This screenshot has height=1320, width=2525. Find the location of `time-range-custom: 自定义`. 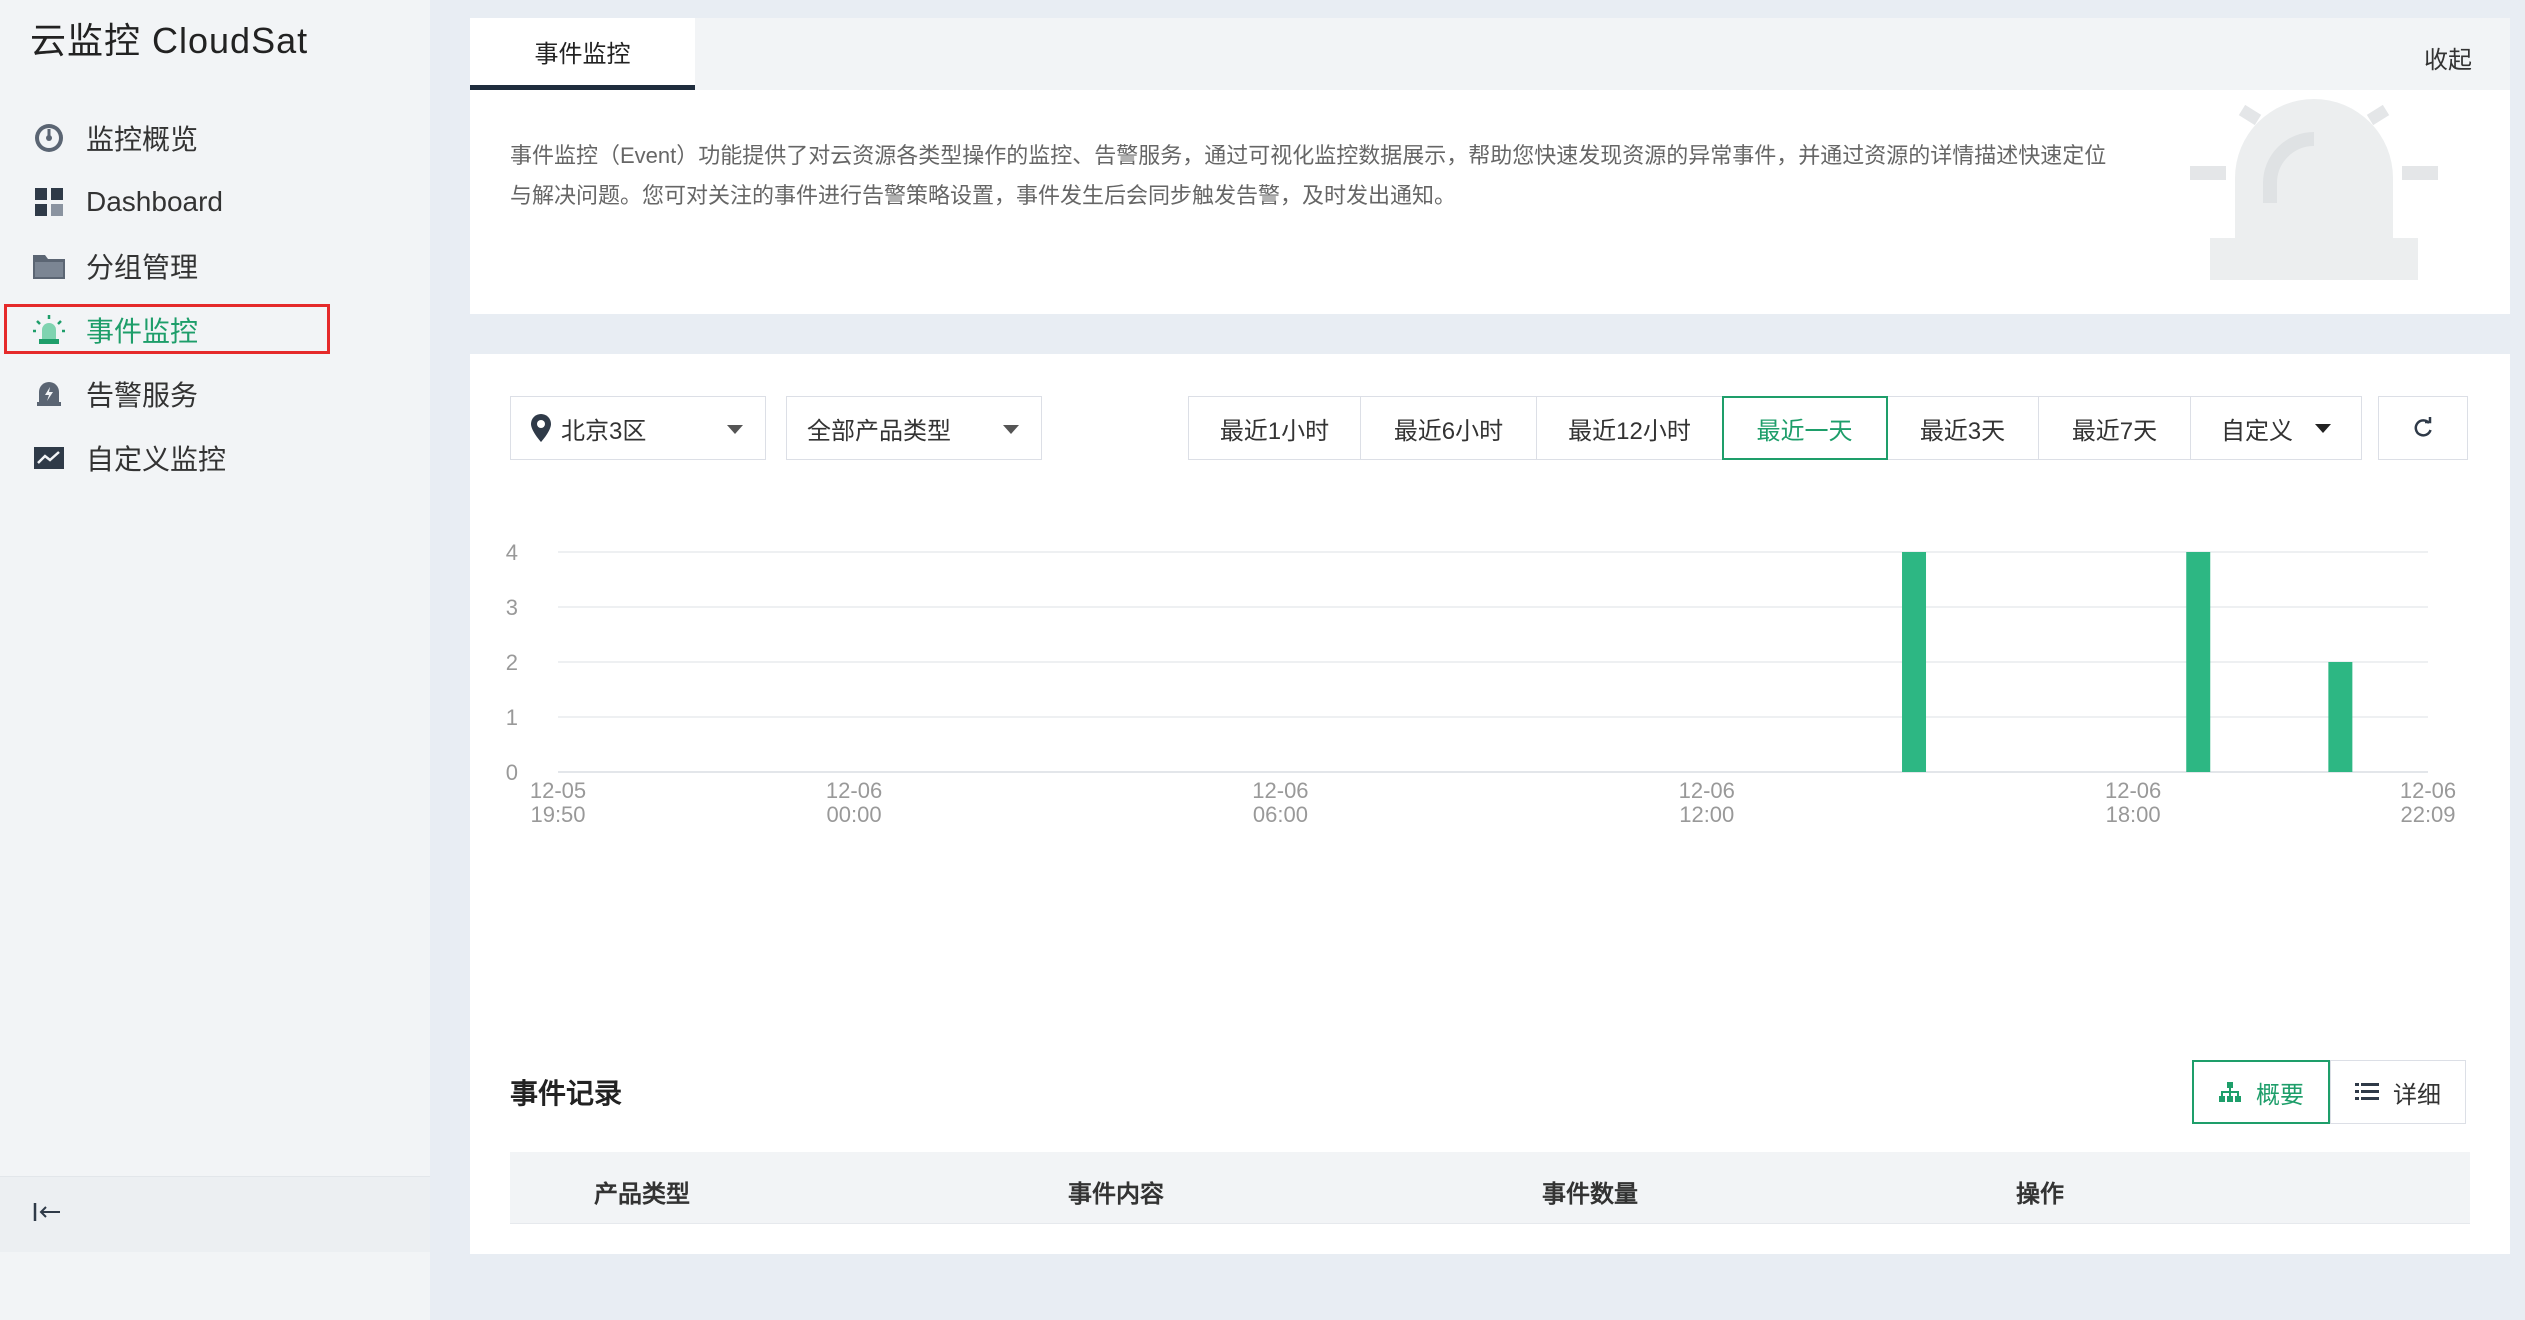

time-range-custom: 自定义 is located at coordinates (2276, 428).